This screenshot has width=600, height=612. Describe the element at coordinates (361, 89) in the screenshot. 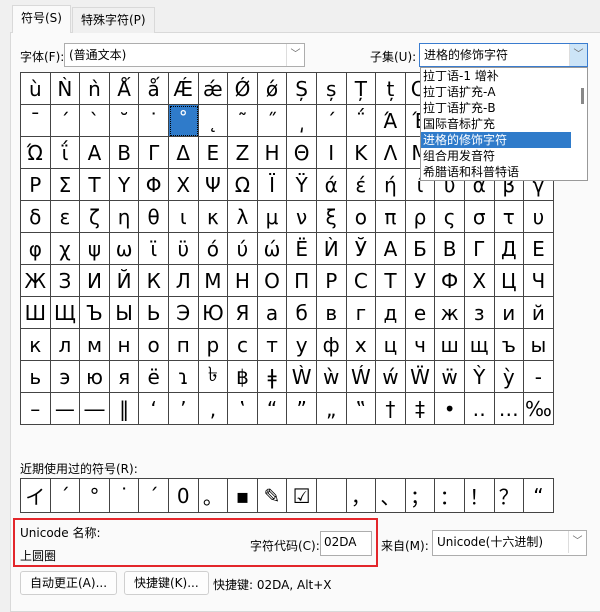

I see `symbol-cell: Ț` at that location.